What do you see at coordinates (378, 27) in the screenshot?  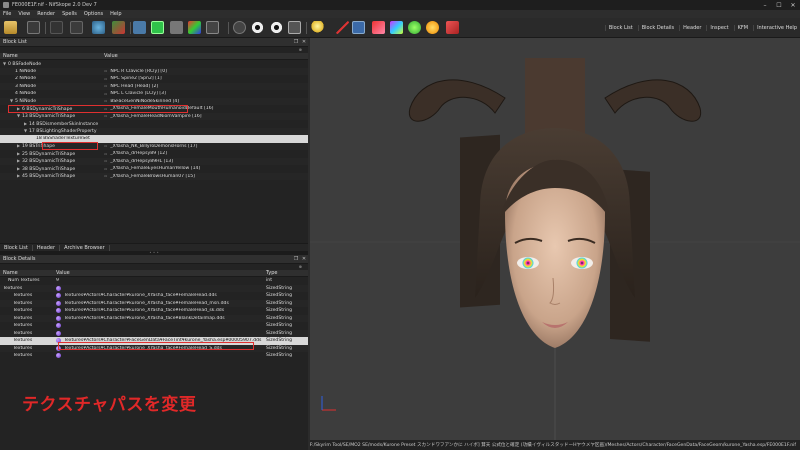 I see `texture-icon` at bounding box center [378, 27].